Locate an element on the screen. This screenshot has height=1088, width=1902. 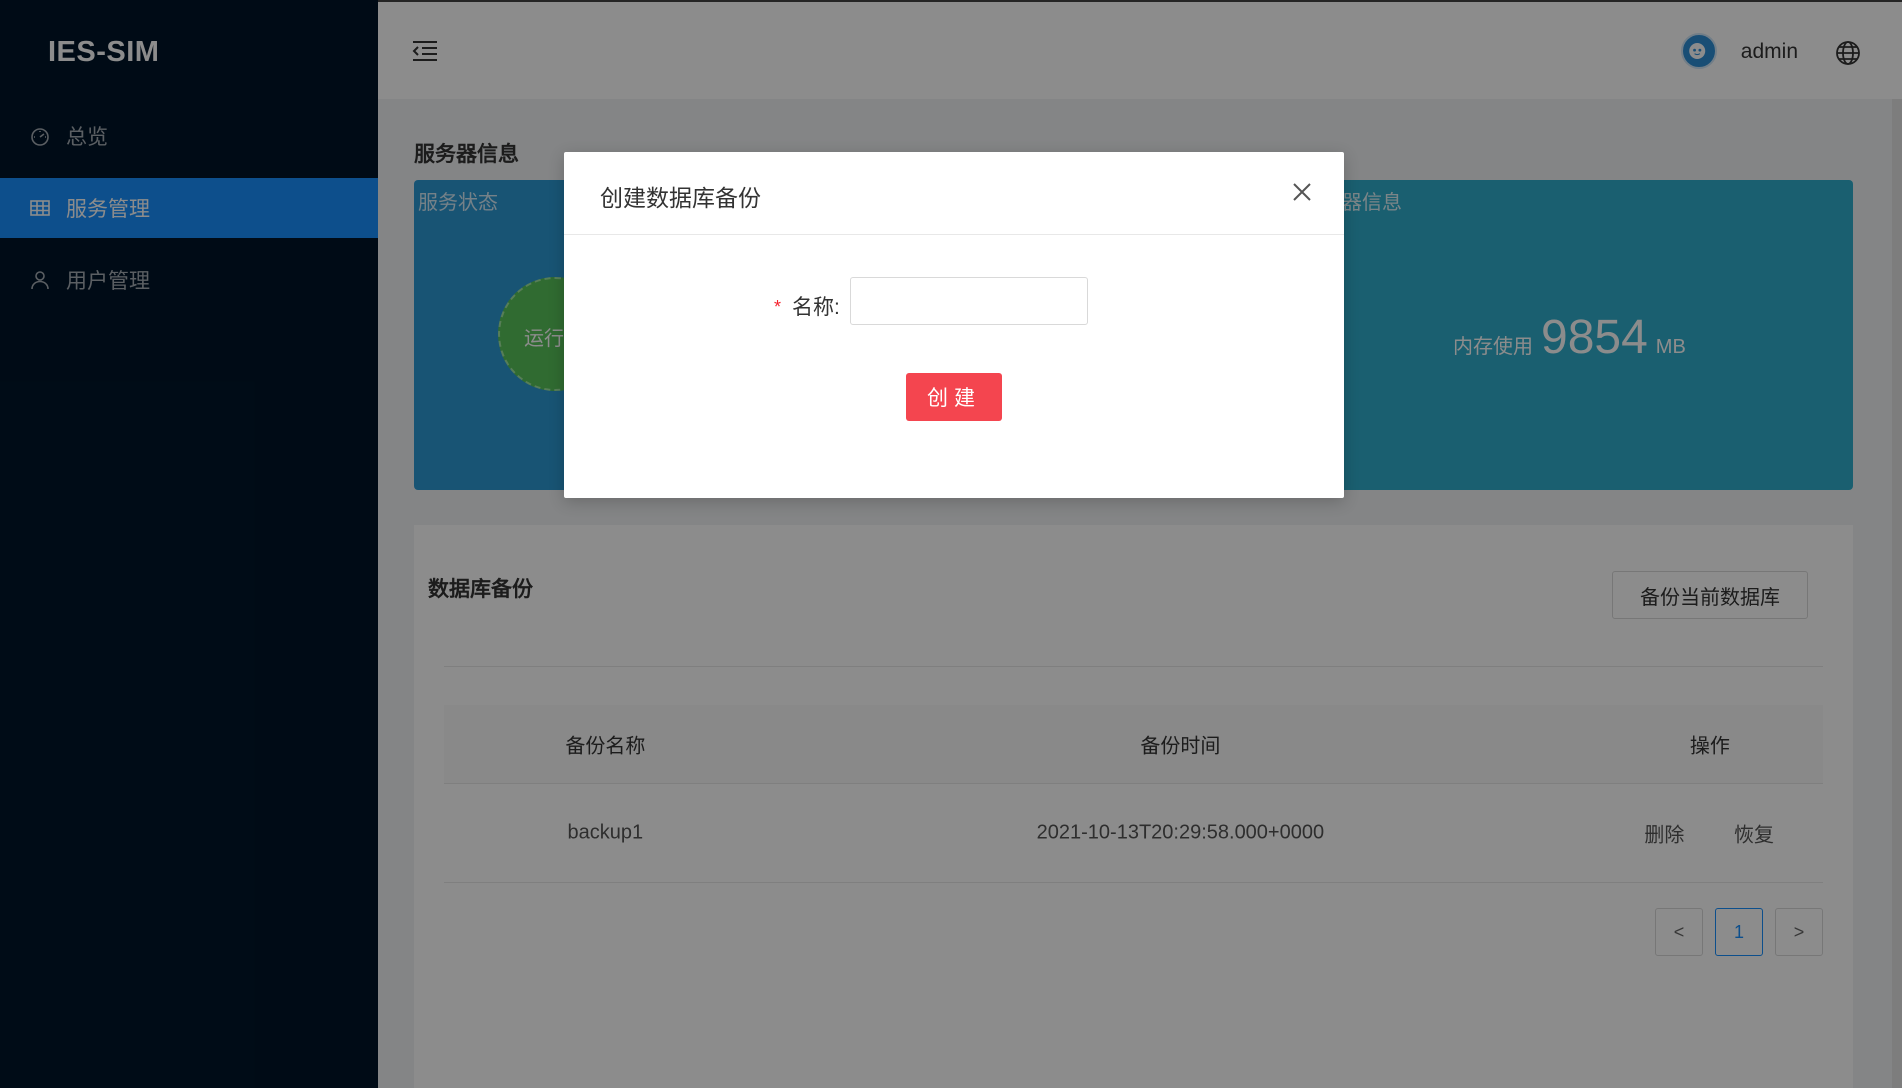
create-backup-modal: 创建数据库备份 * 名称: 创建 is located at coordinates (954, 325).